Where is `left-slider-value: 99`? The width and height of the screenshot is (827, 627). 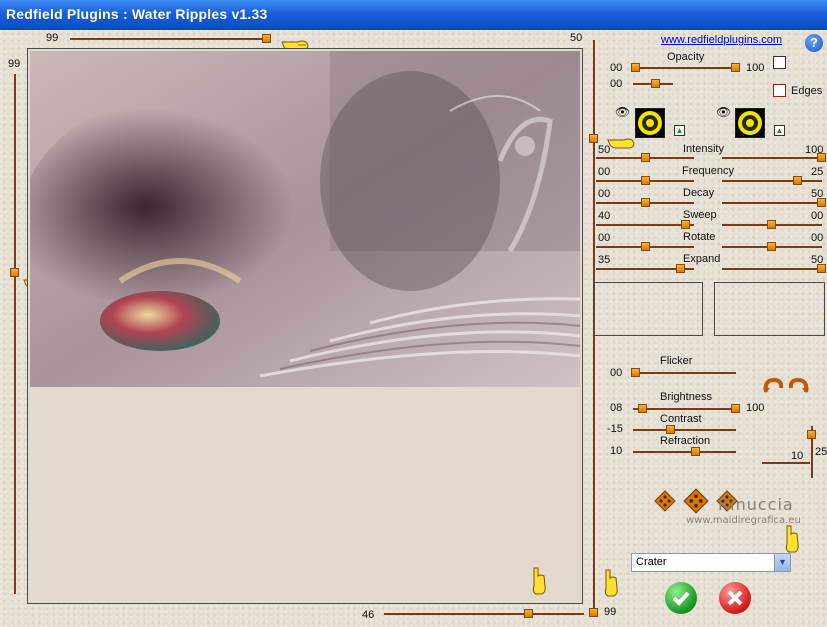
left-slider-value: 99 is located at coordinates (14, 64).